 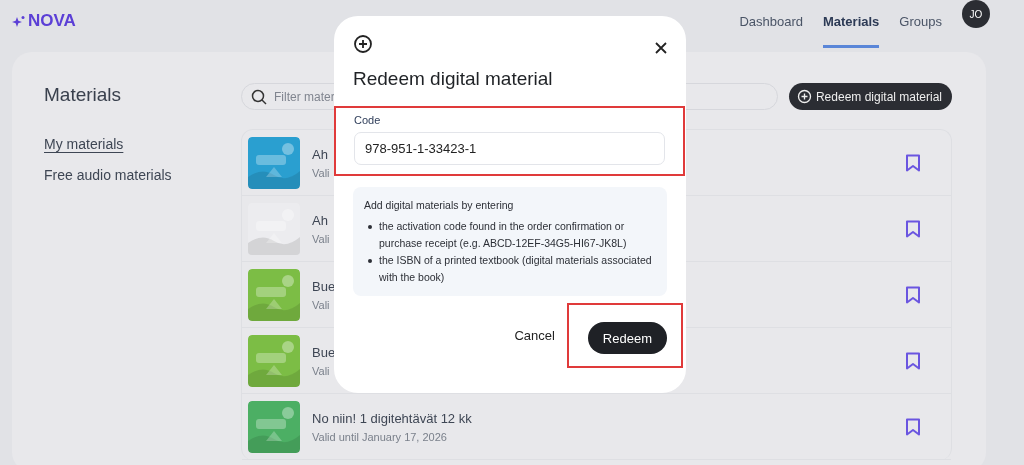 I want to click on sidebar-link: Free audio materials, so click(x=108, y=175).